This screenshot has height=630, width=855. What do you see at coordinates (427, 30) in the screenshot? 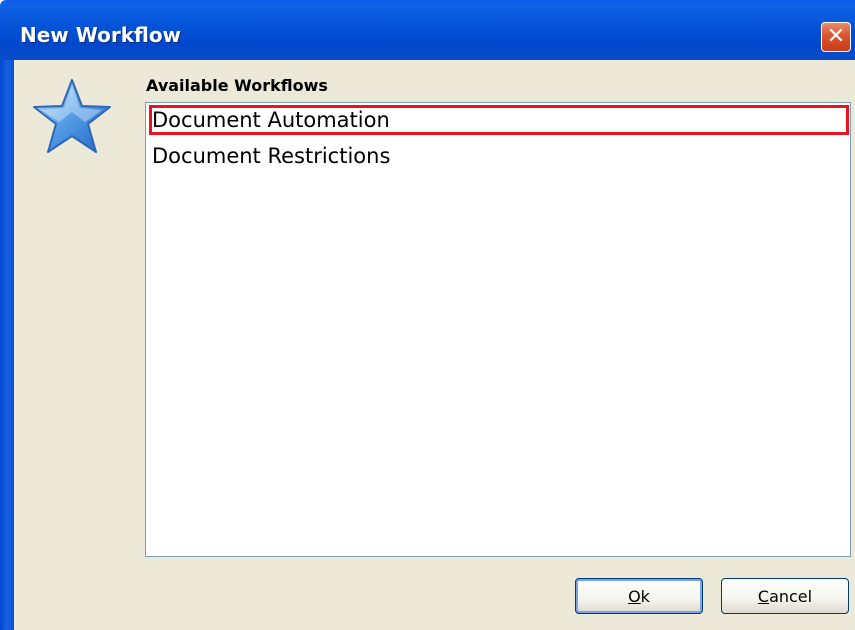
I see `title-bar: New Workflow ✕` at bounding box center [427, 30].